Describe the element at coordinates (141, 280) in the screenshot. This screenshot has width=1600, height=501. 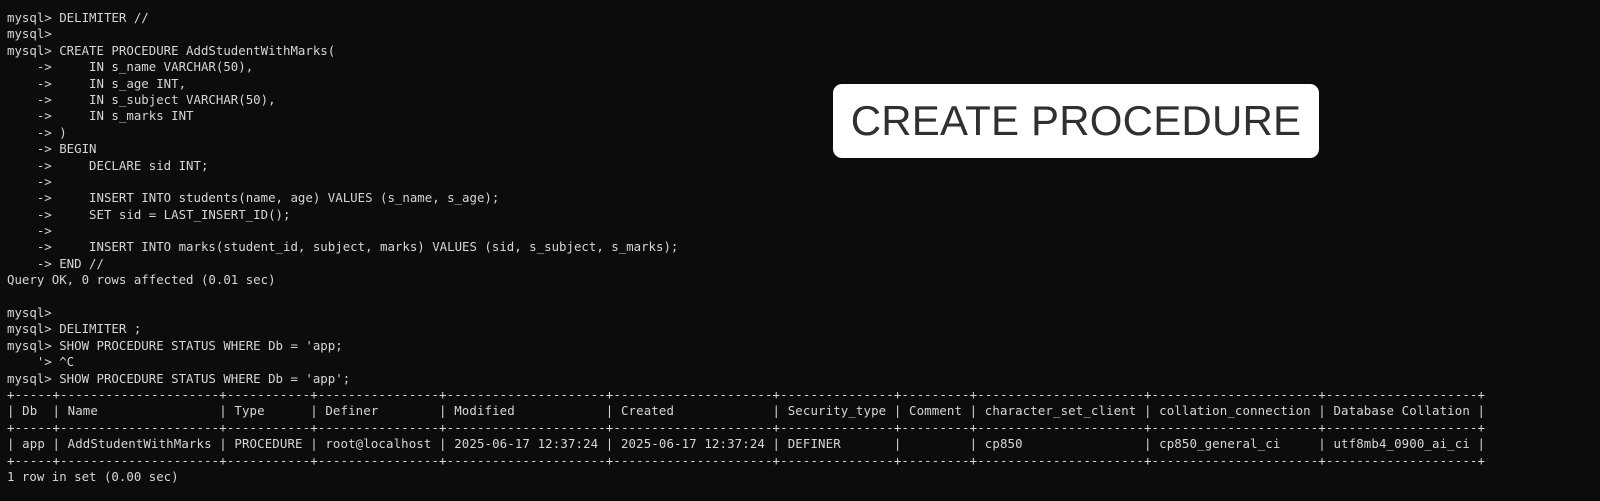
I see `query-result-status: Query OK, 0 rows affected (0.01 sec)` at that location.